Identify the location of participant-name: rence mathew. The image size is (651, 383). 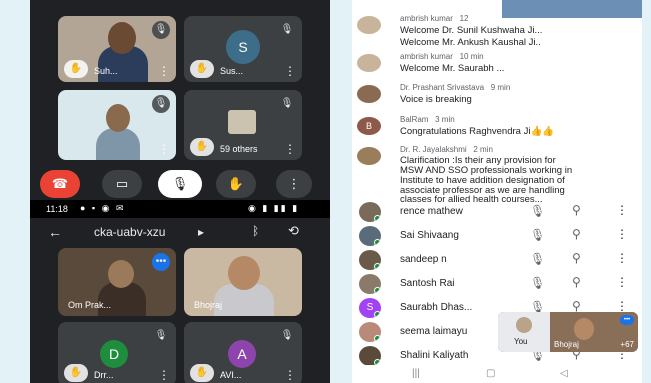
(431, 211).